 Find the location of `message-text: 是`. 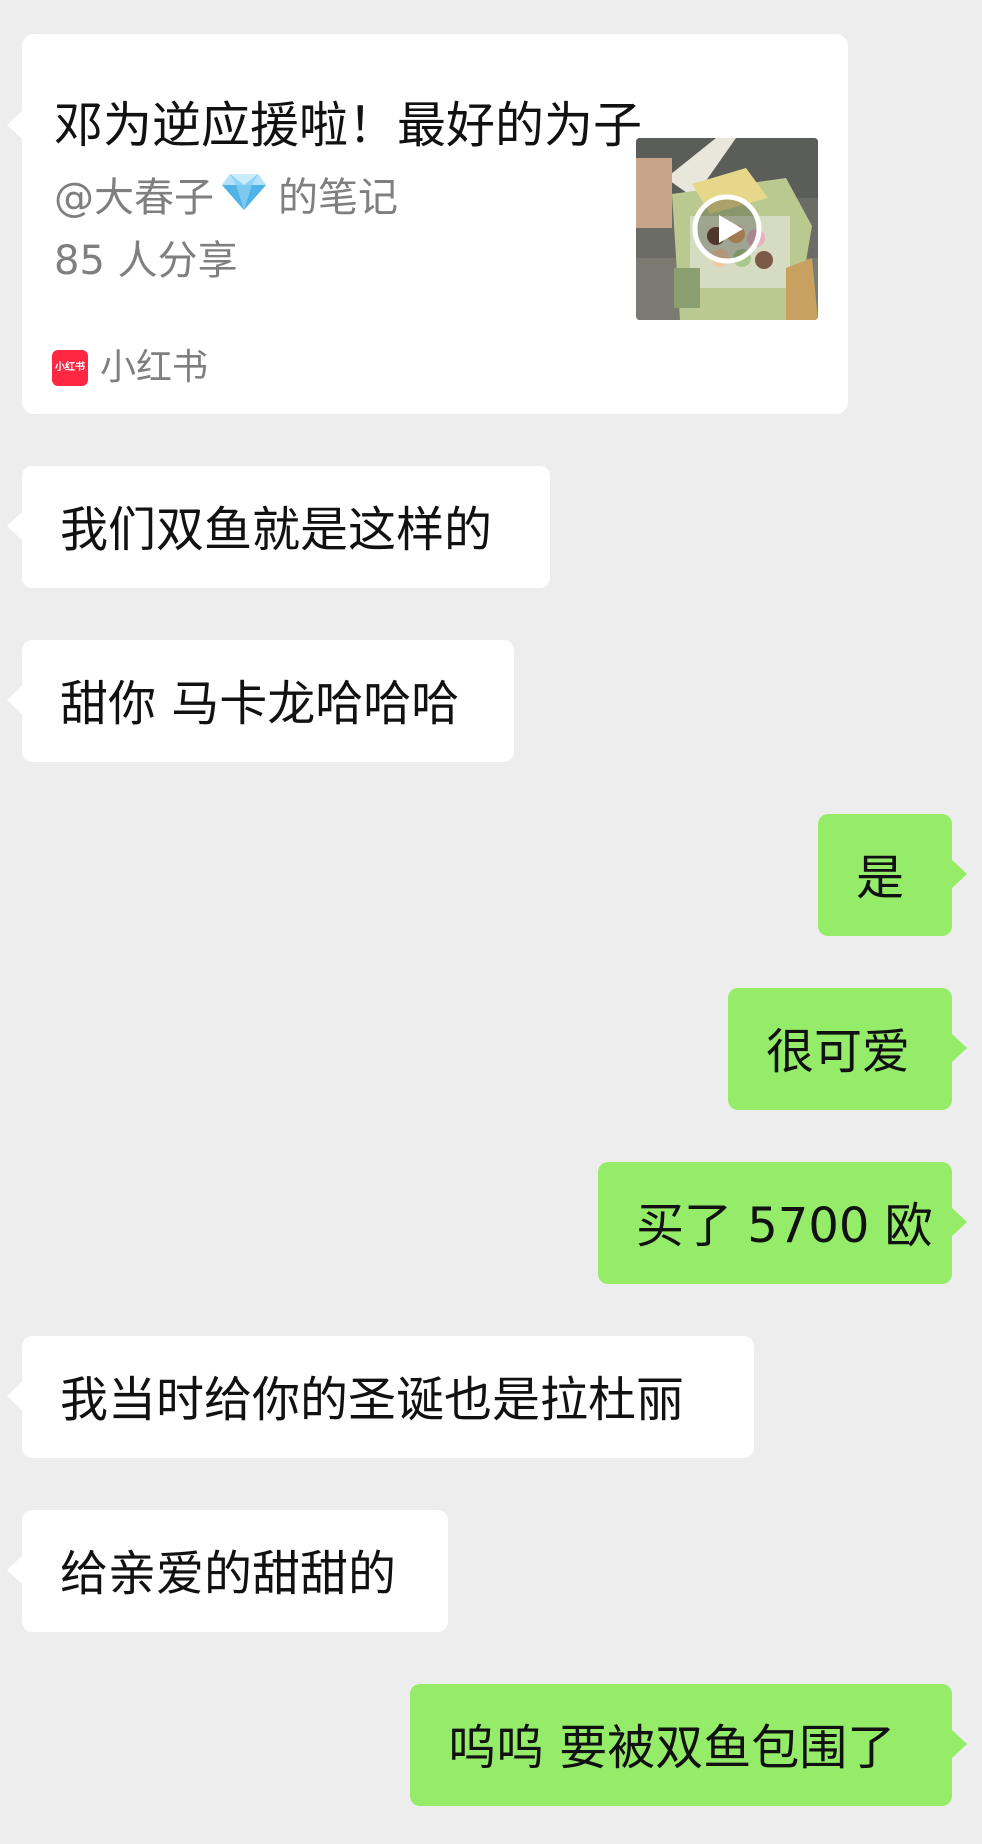

message-text: 是 is located at coordinates (880, 878).